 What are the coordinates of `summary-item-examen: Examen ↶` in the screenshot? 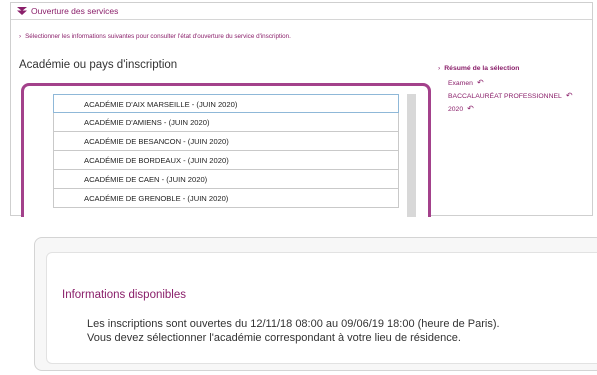 It's located at (466, 82).